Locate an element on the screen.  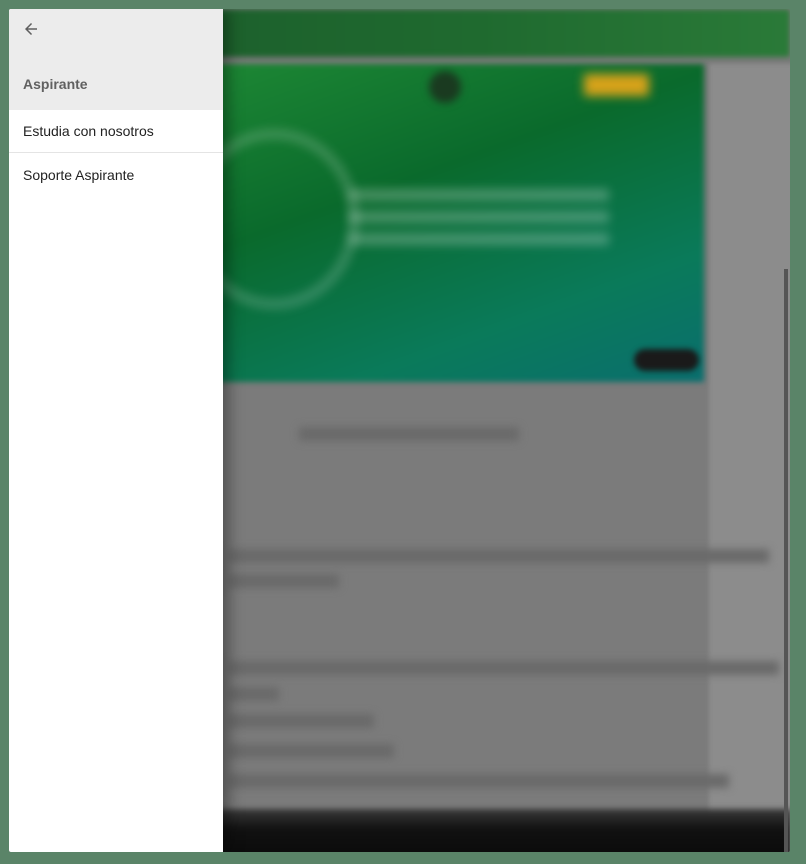
drawer-header: Aspirante is located at coordinates (116, 59).